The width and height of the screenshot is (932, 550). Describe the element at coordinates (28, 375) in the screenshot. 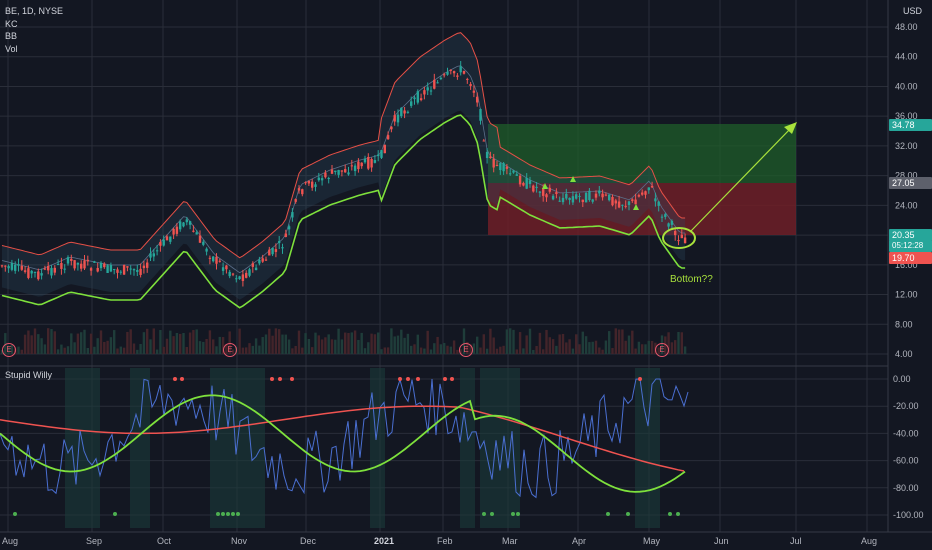

I see `oscillator-title: Stupid Willy` at that location.